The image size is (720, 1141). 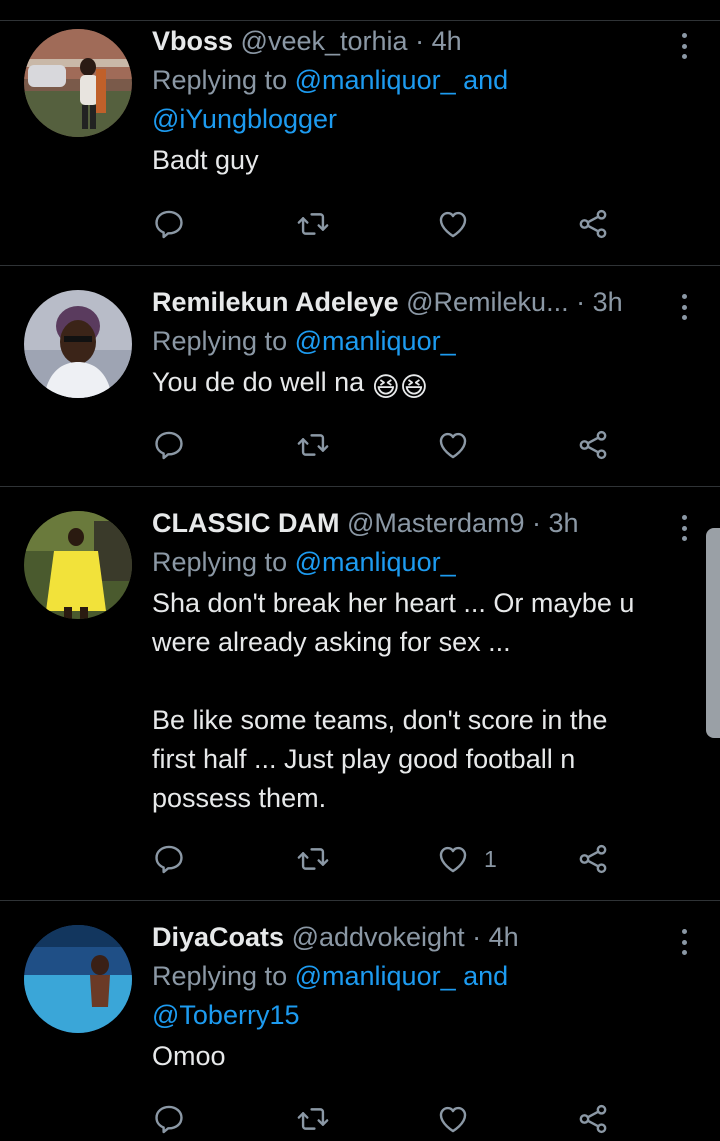 I want to click on tweet-header: Remilekun Adeleye @Remileku... · 3h, so click(x=408, y=302).